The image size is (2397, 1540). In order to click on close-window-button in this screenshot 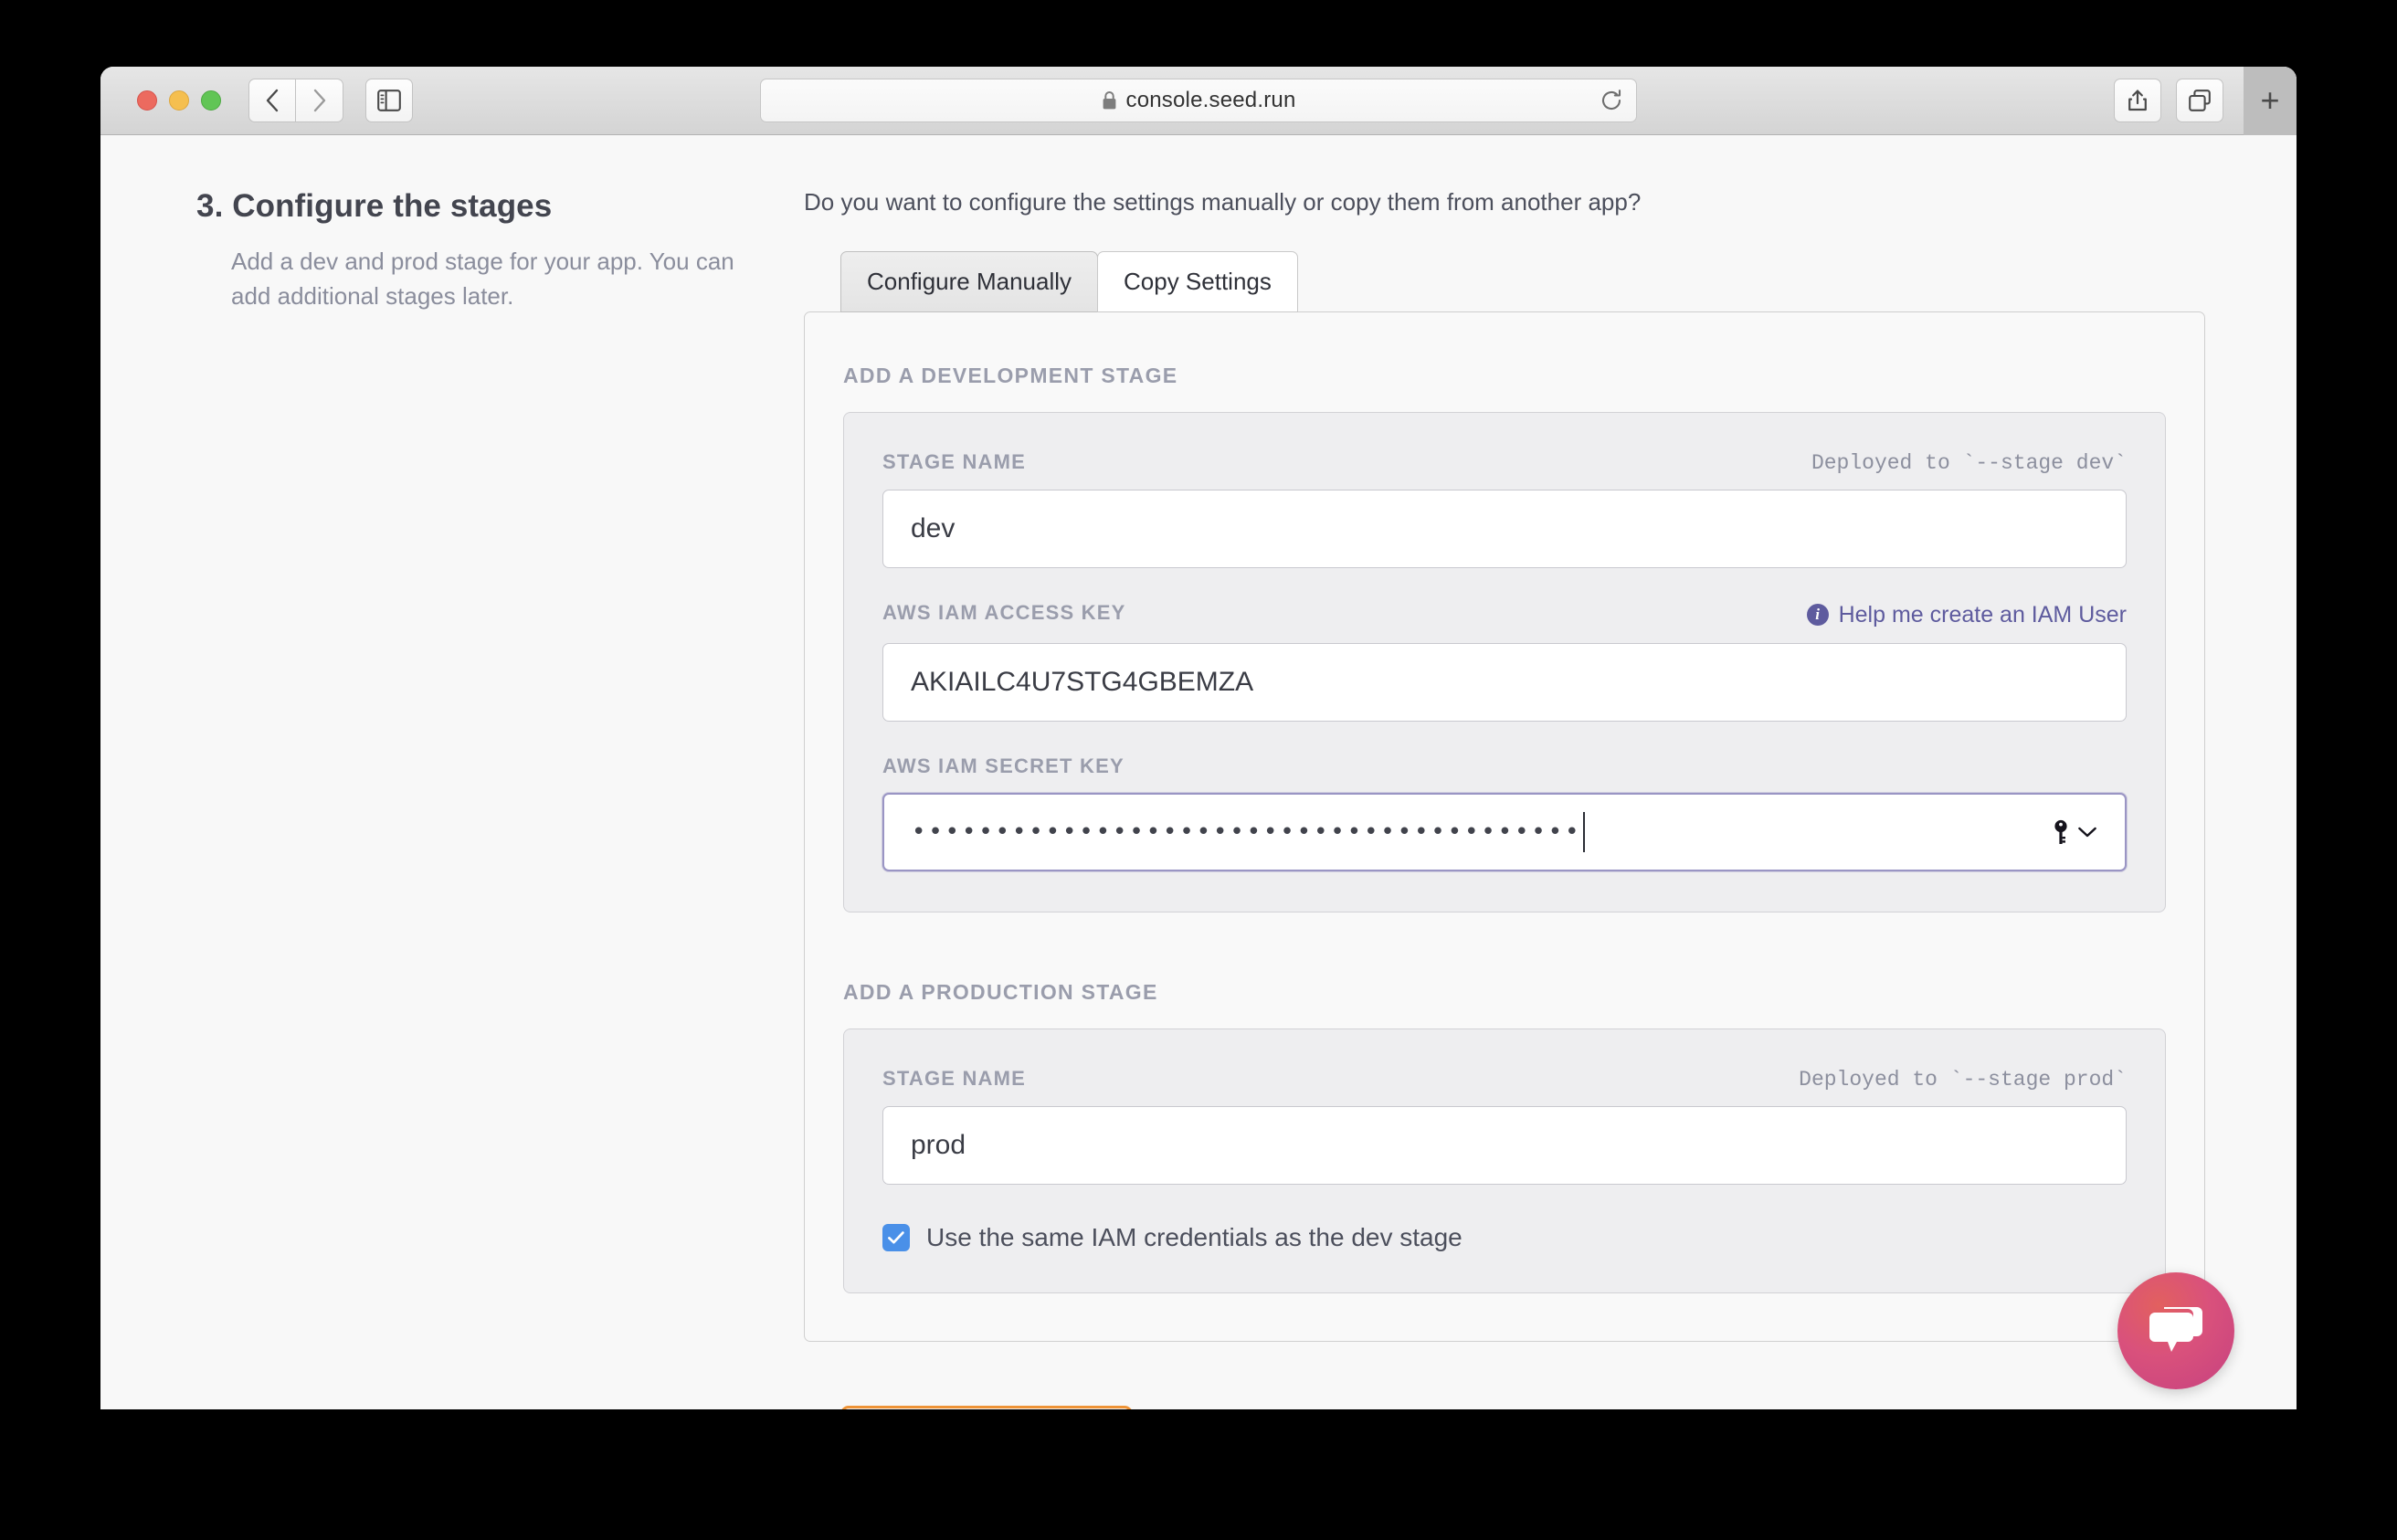, I will do `click(147, 100)`.